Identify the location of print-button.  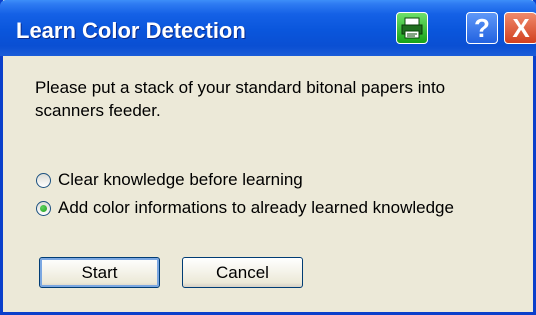
(412, 28).